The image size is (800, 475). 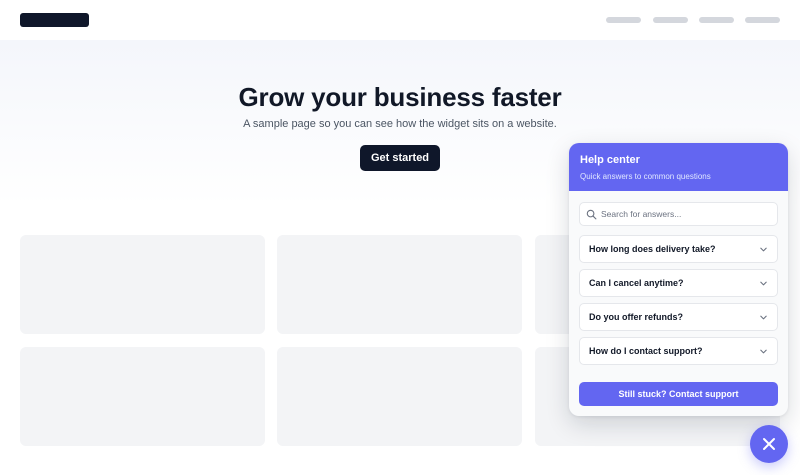 I want to click on faq-item: Can I cancel anytime?, so click(x=678, y=283).